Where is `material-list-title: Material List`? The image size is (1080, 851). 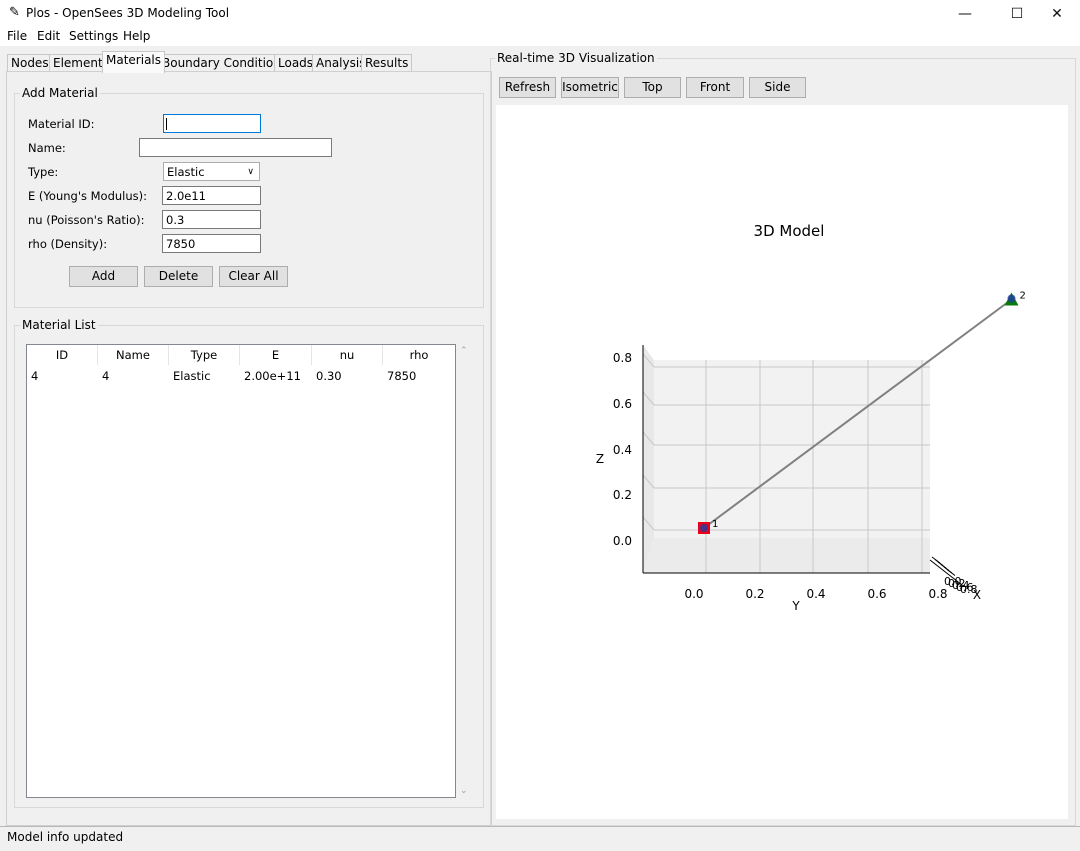 material-list-title: Material List is located at coordinates (59, 325).